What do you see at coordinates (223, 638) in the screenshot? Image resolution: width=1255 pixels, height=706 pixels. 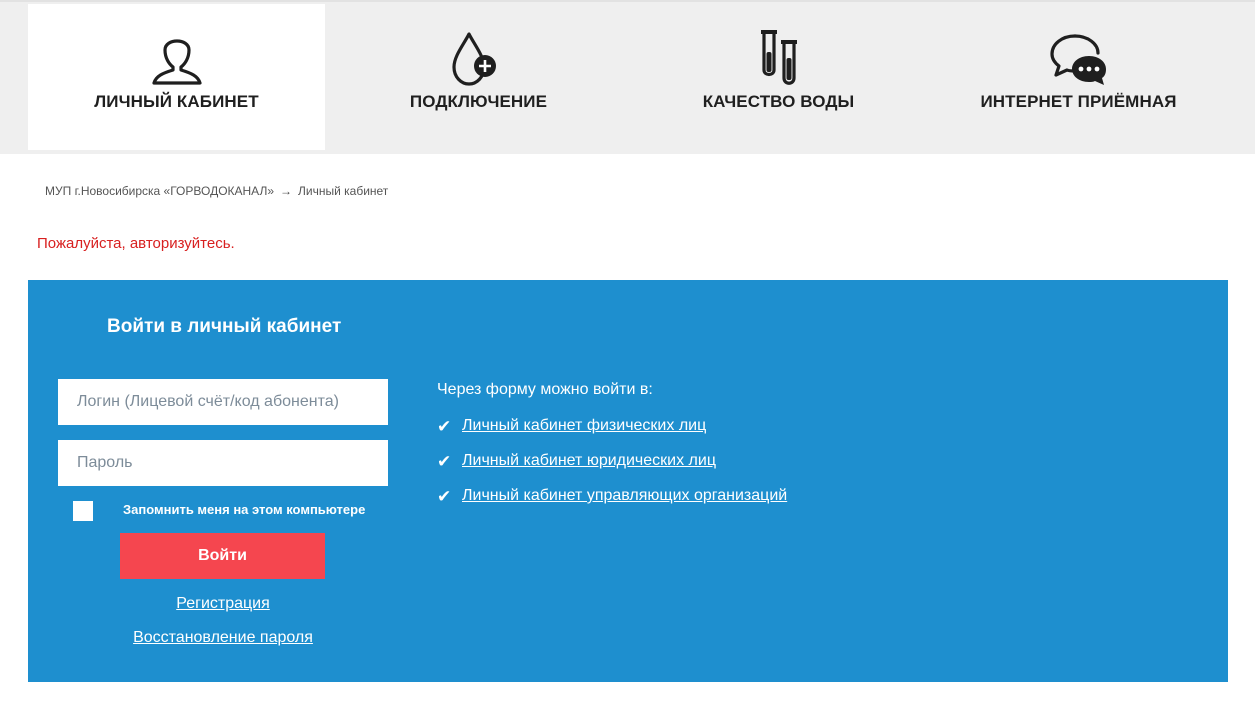 I see `restore-password-link: Восстановление пароля` at bounding box center [223, 638].